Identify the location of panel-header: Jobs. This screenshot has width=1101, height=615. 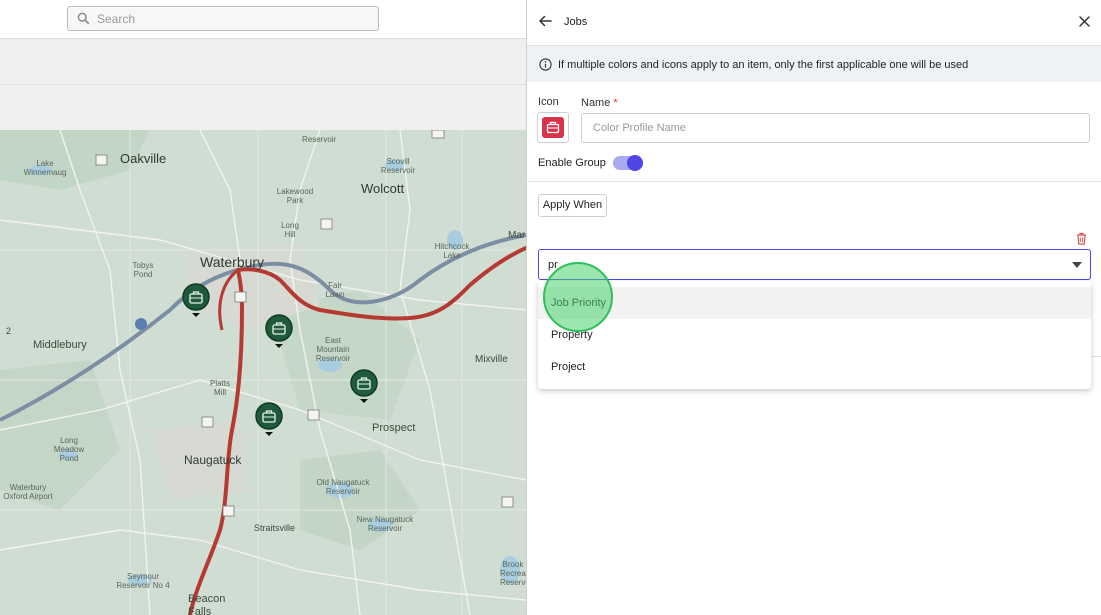
(814, 23).